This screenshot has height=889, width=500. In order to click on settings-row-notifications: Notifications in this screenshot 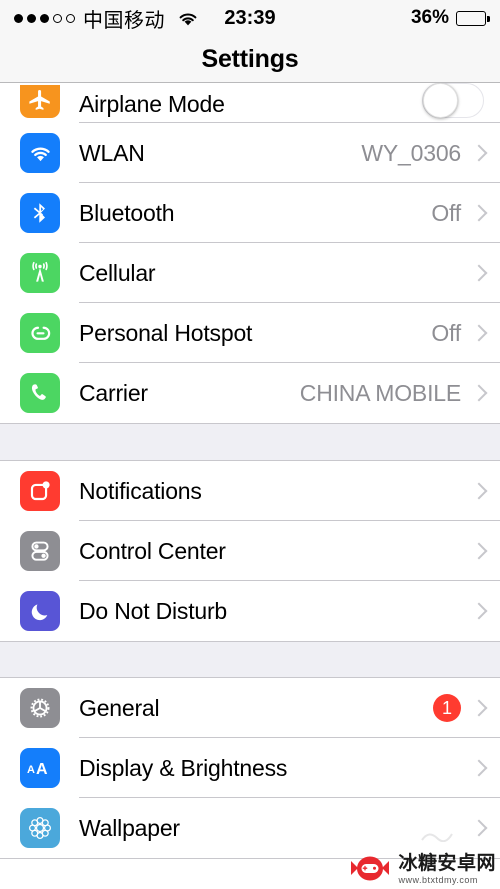, I will do `click(250, 491)`.